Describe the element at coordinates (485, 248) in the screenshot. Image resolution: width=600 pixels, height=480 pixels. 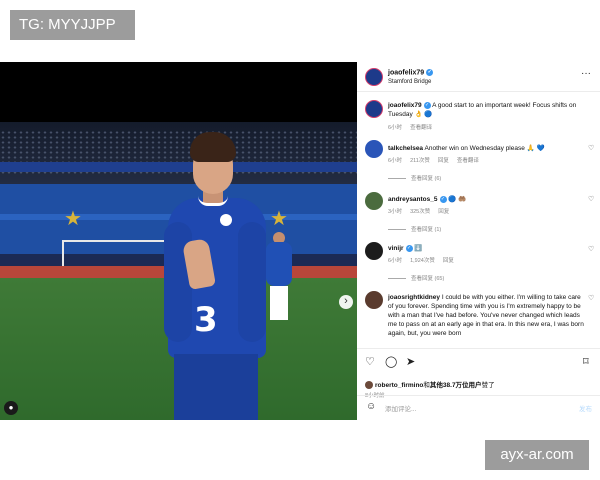
I see `comment: vinijr ✓ ⬇️` at that location.